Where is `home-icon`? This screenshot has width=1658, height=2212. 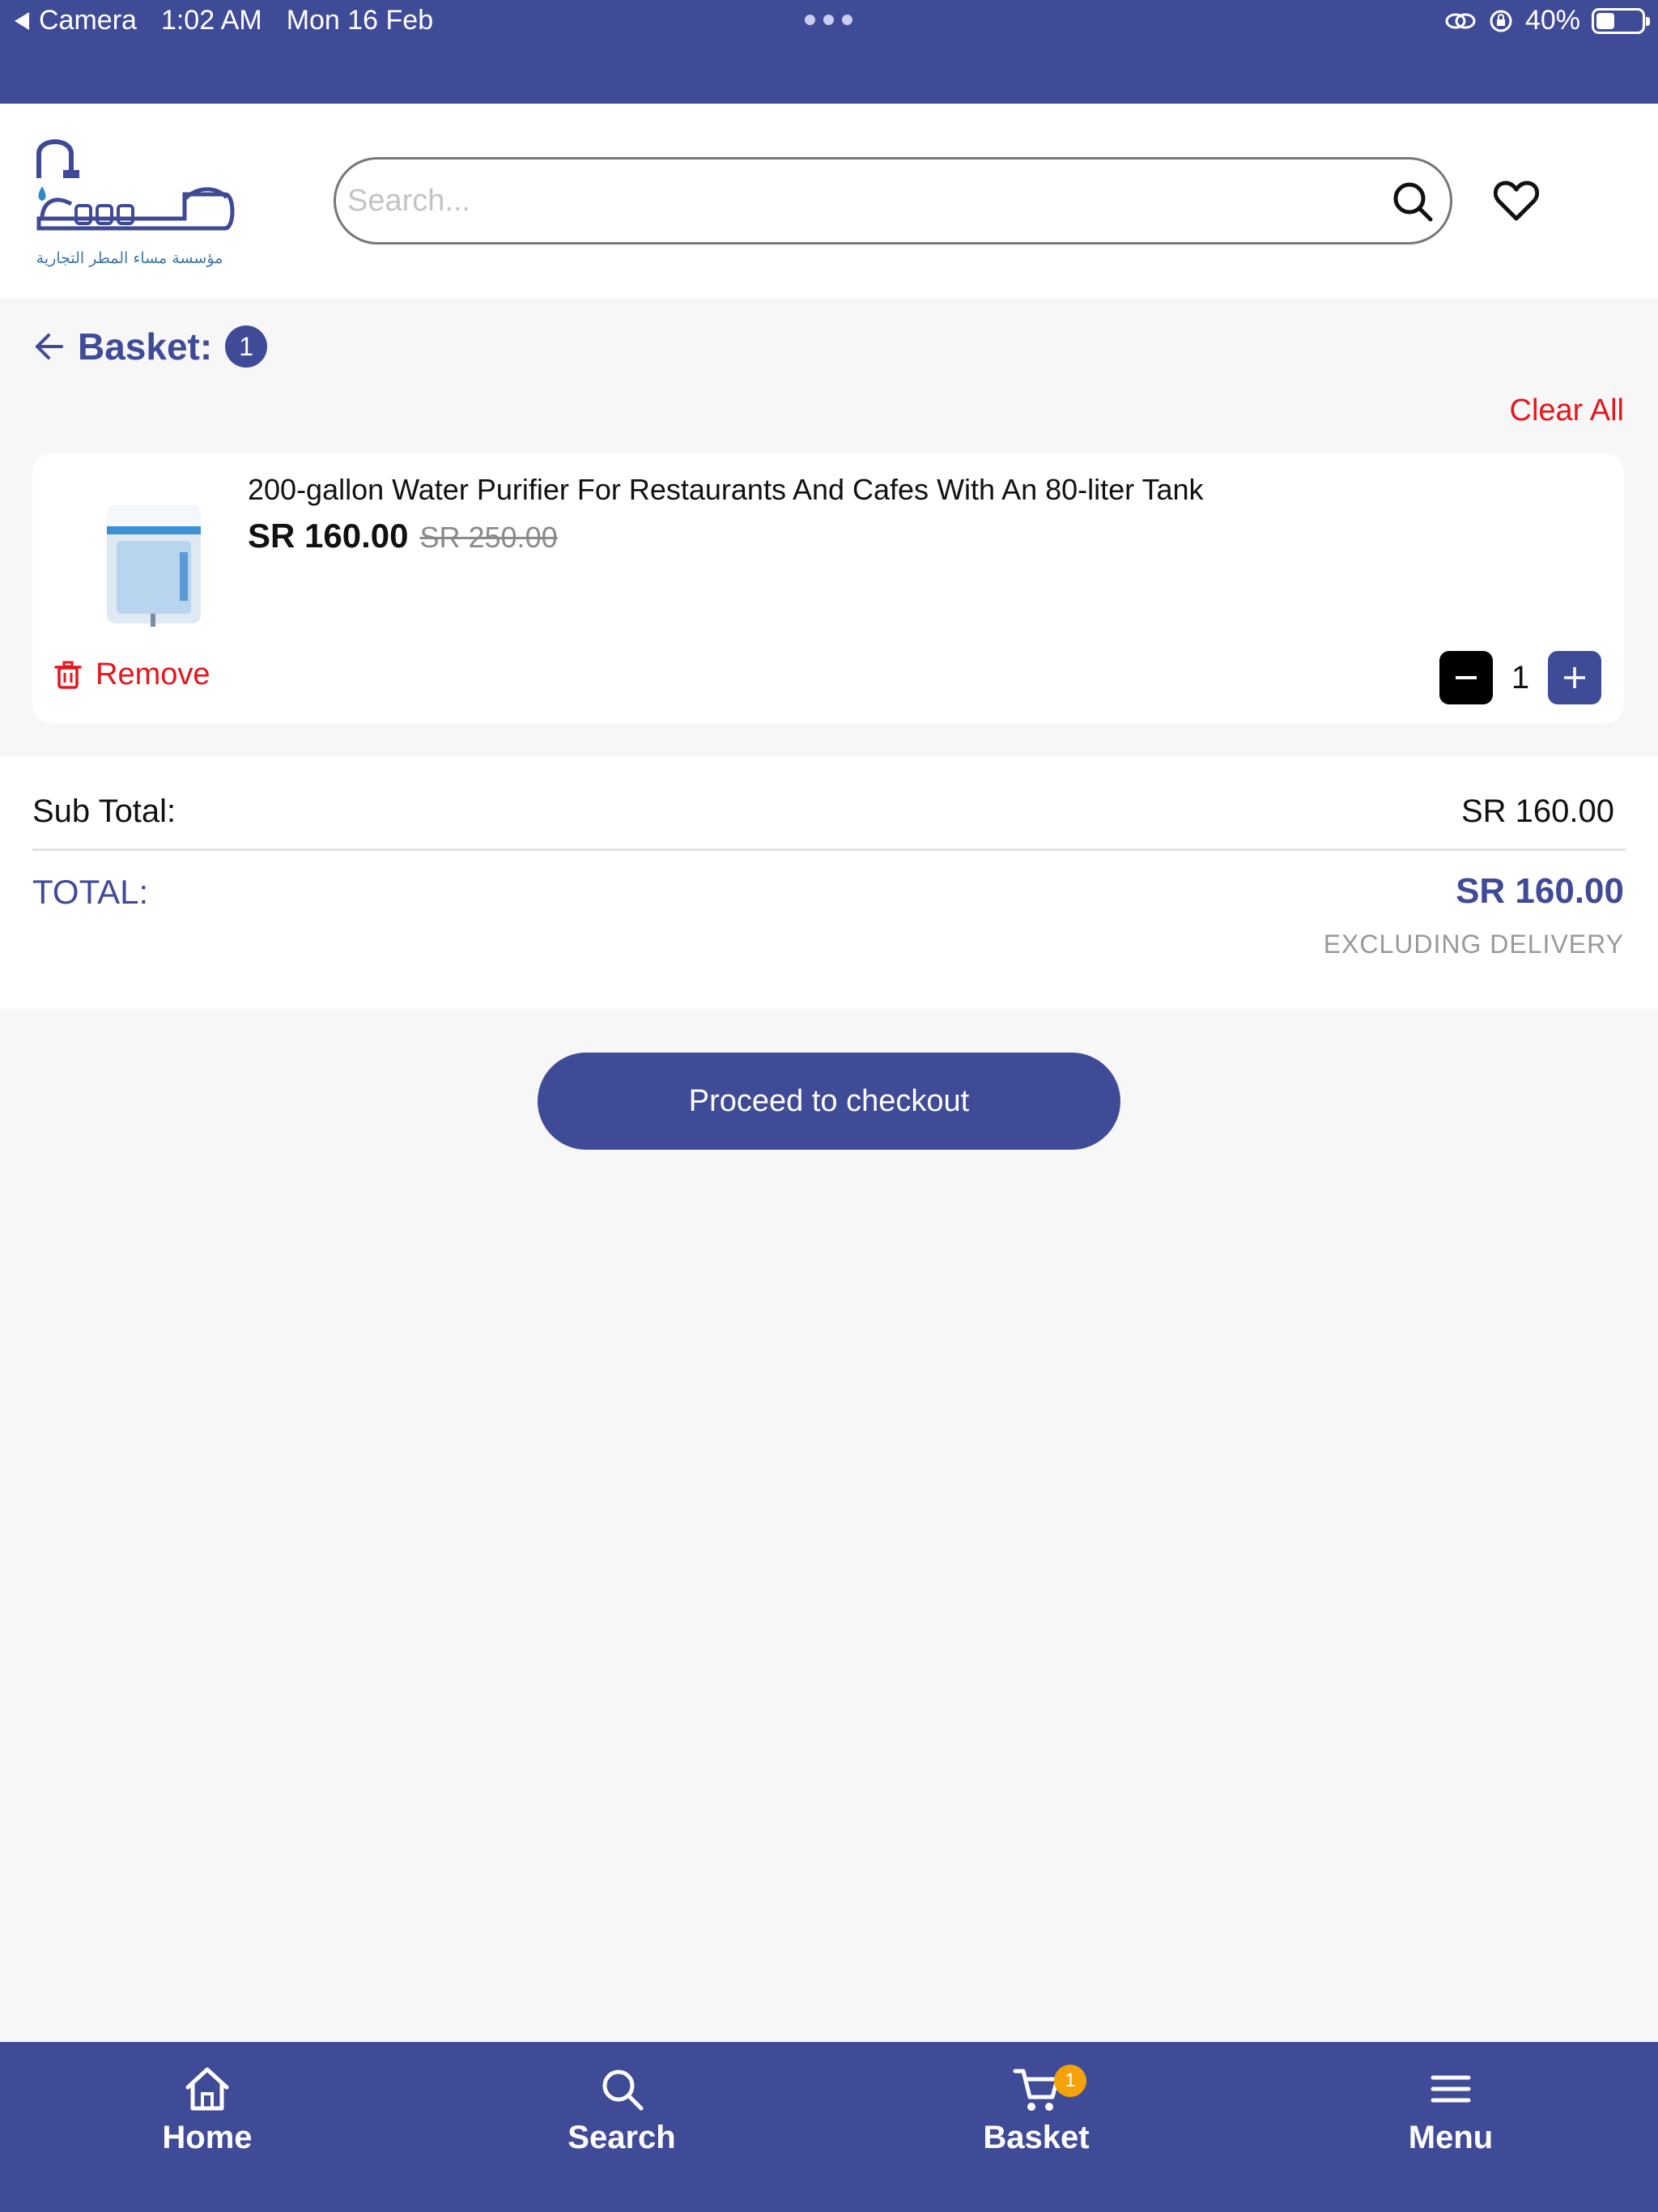 home-icon is located at coordinates (207, 2089).